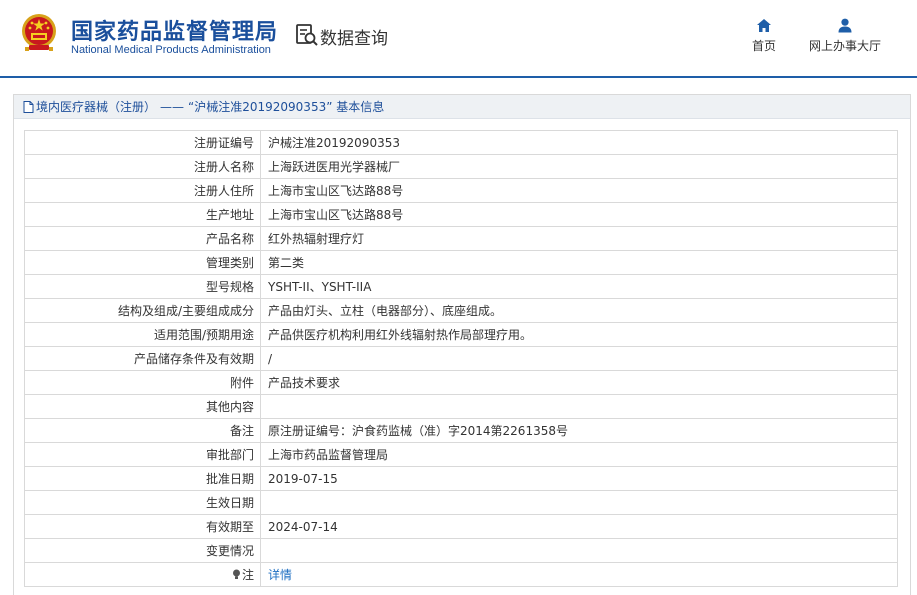  I want to click on table-row: 产品名称 红外热辐射理疗灯, so click(461, 238).